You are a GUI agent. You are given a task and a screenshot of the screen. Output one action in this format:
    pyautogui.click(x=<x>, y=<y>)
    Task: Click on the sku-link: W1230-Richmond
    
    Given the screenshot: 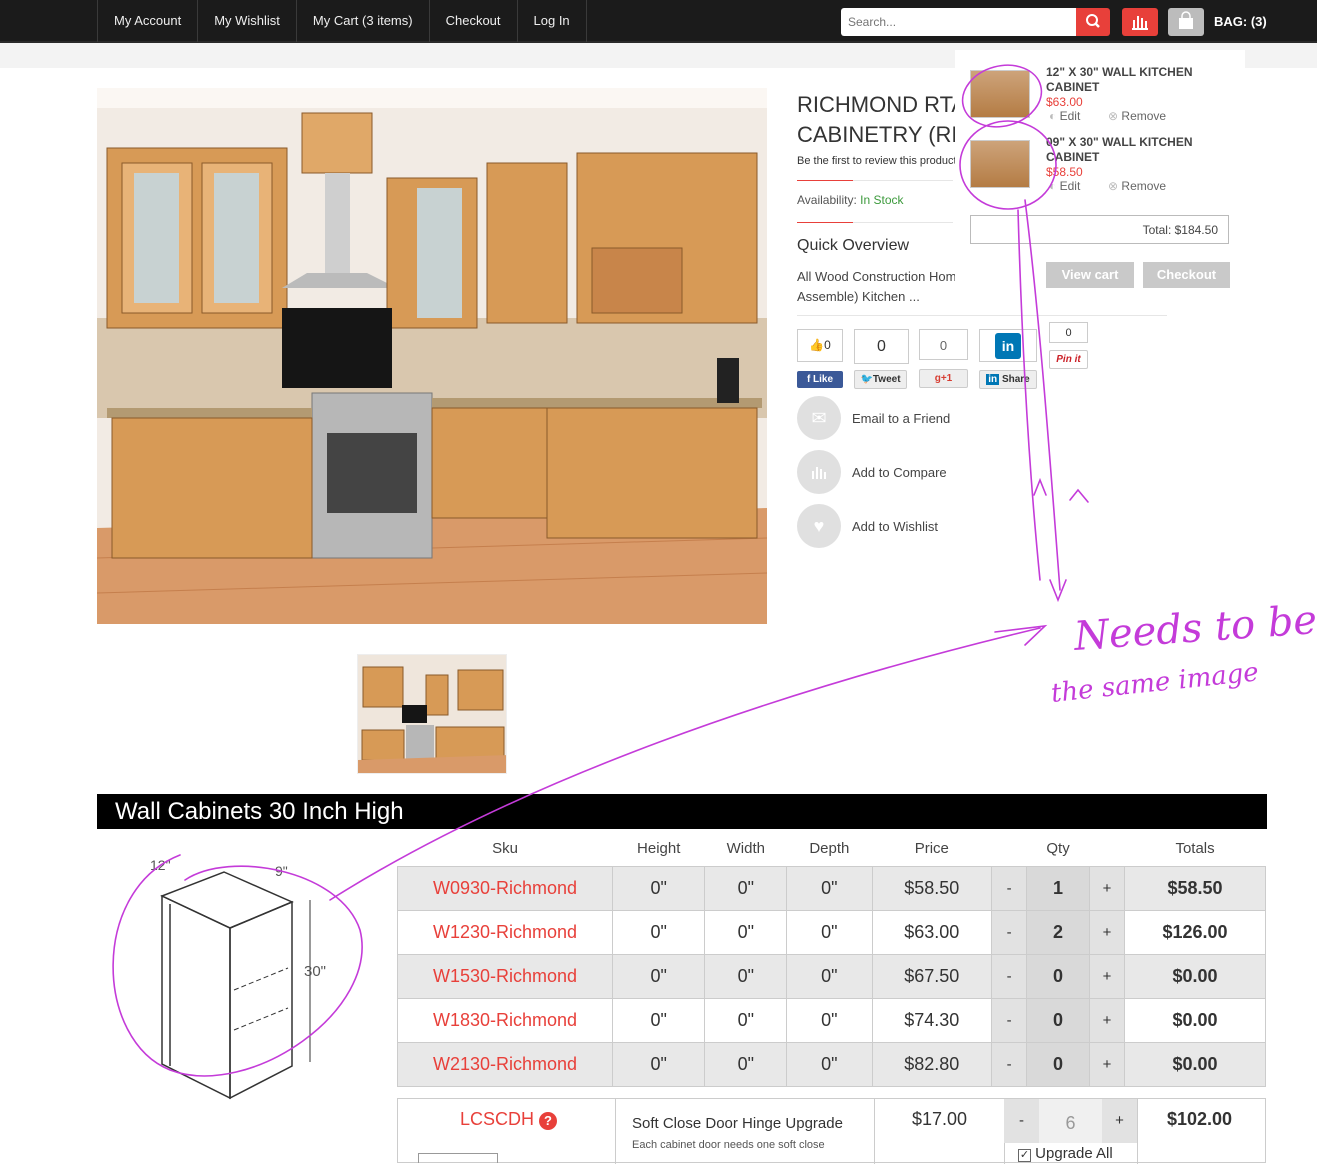 What is the action you would take?
    pyautogui.click(x=505, y=932)
    